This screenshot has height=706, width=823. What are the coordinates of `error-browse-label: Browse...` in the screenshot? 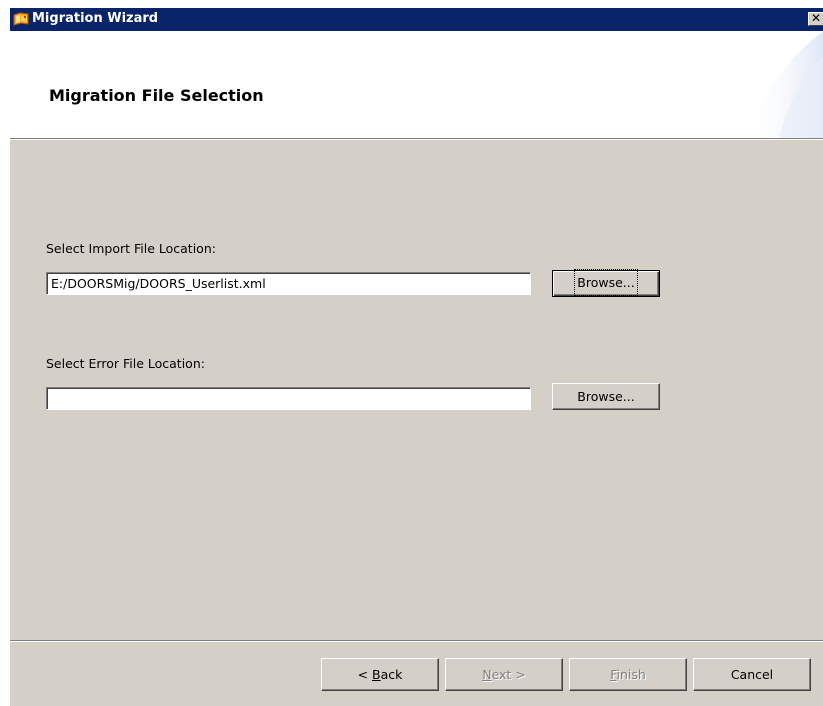 It's located at (606, 396).